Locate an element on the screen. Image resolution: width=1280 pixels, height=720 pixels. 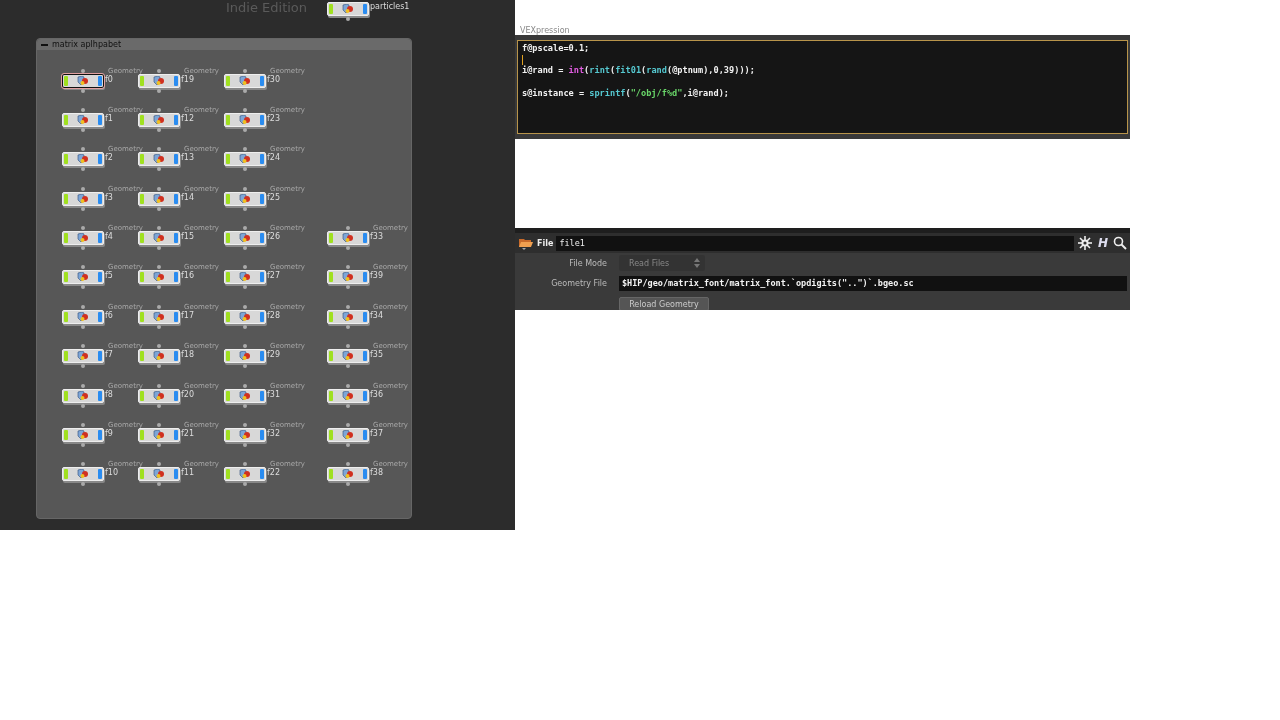
search-icon is located at coordinates (1120, 243).